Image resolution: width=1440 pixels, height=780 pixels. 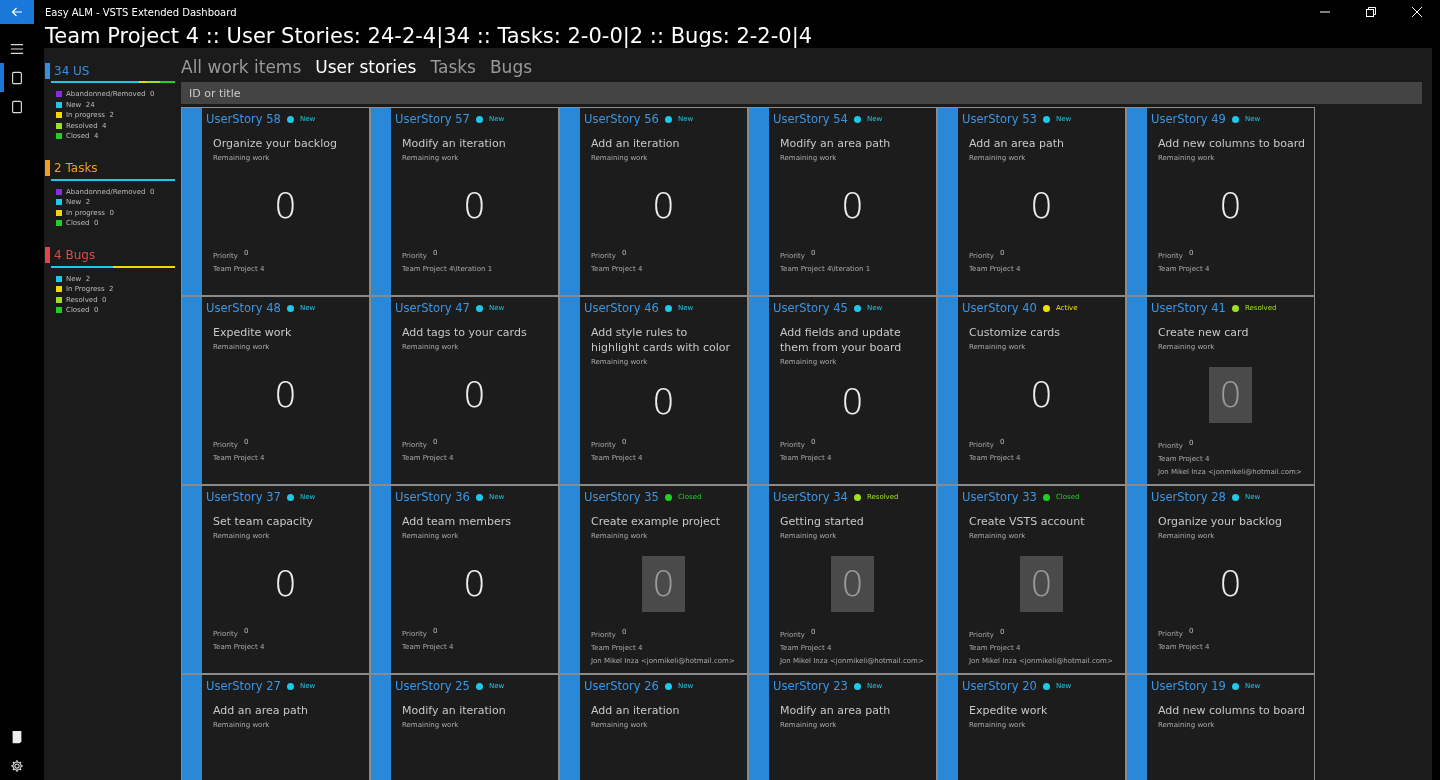 What do you see at coordinates (241, 67) in the screenshot?
I see `tab: All work items` at bounding box center [241, 67].